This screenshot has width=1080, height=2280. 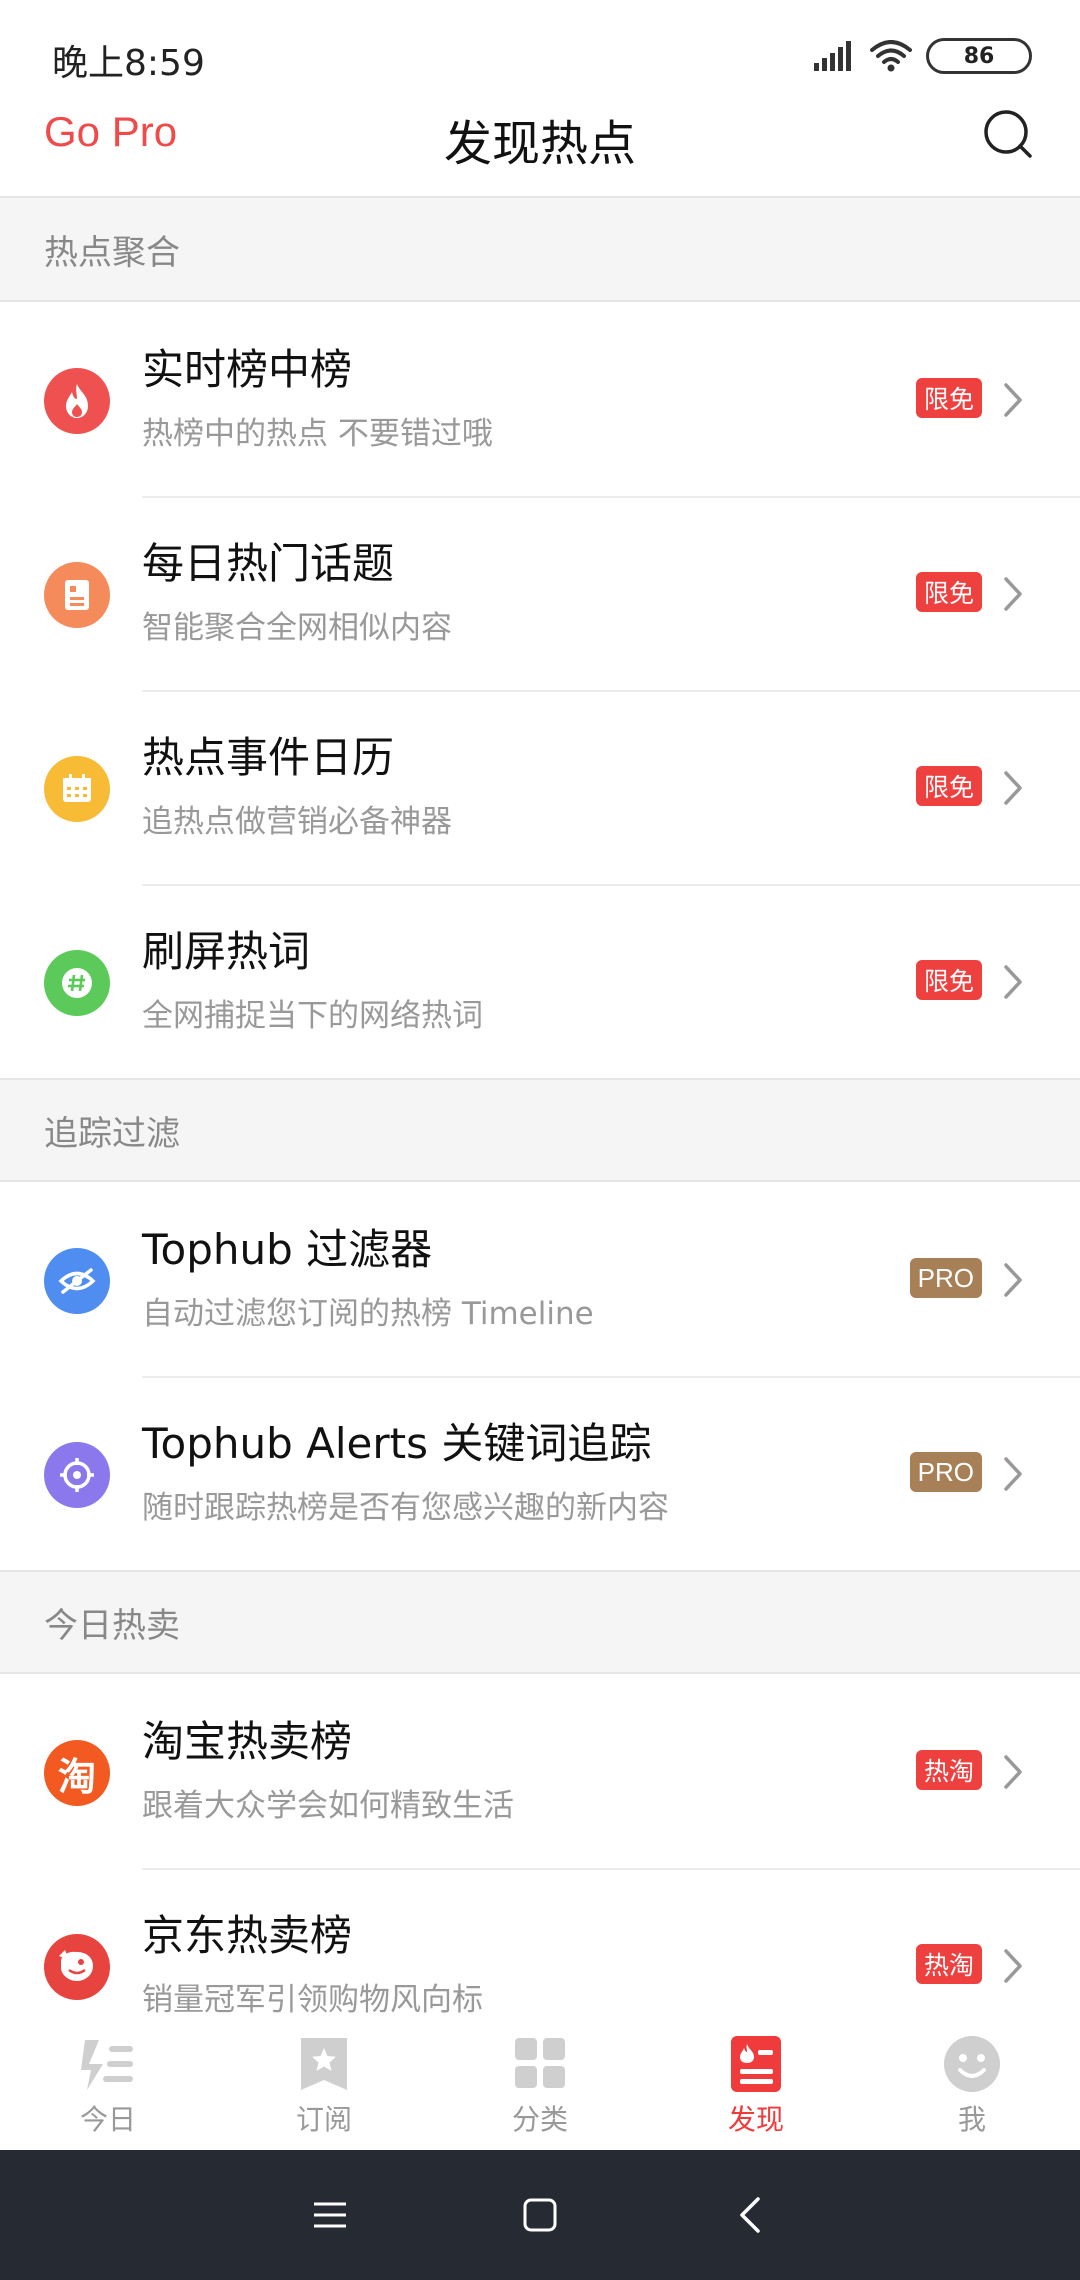 I want to click on item-subtitle: 随时跟踪热榜是否有您感兴趣的新内容, so click(x=405, y=1508).